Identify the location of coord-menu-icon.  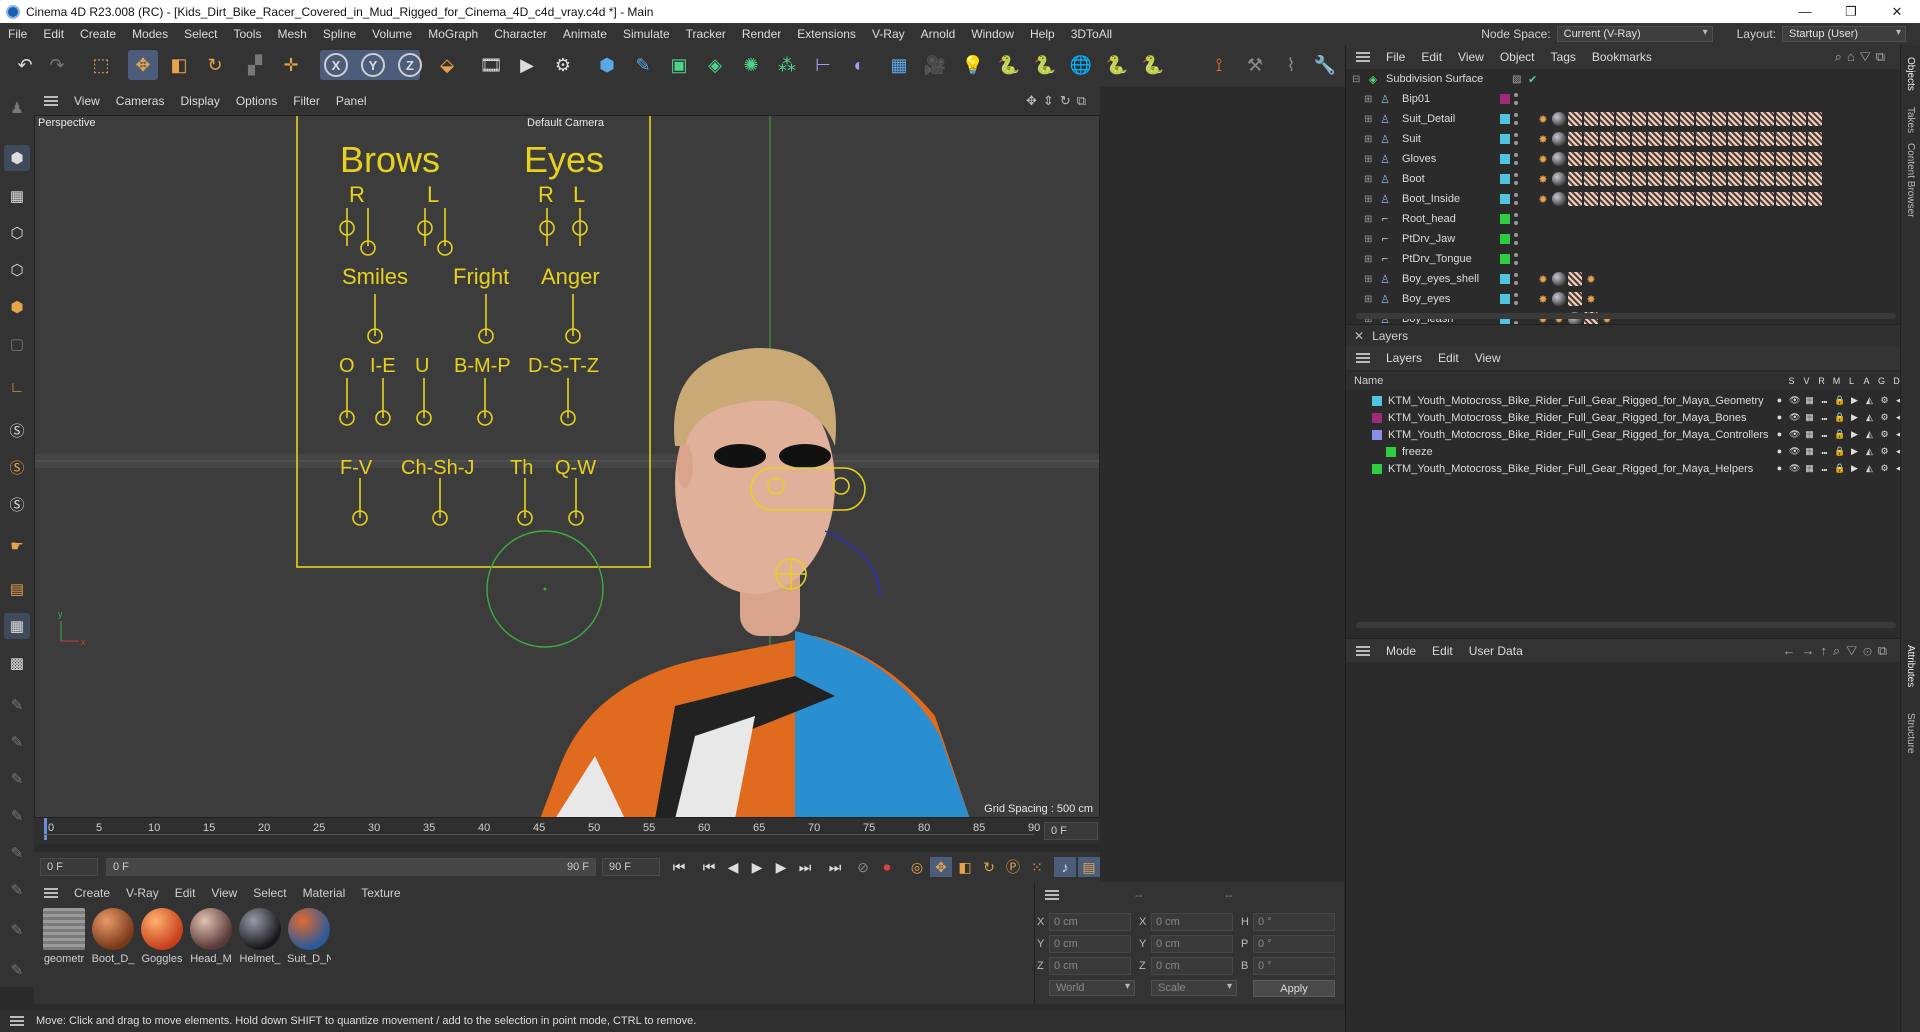
(1052, 895).